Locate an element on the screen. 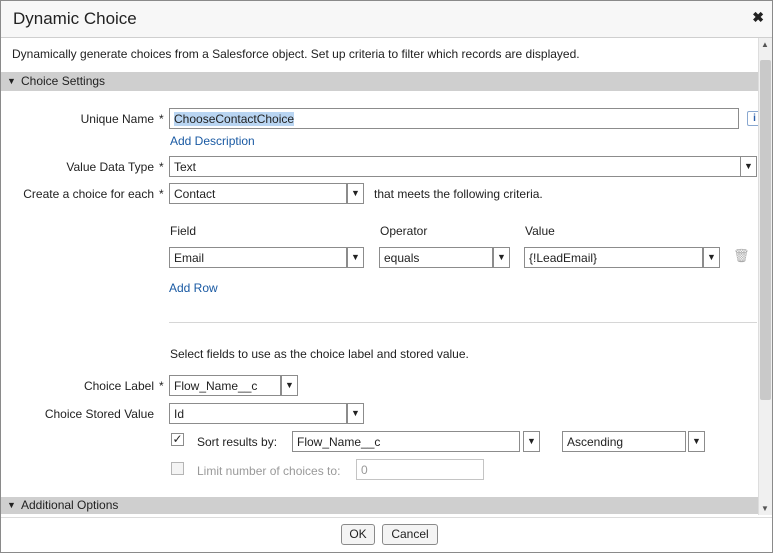 This screenshot has width=773, height=553. create-choice-label: Create a choice for each is located at coordinates (88, 194).